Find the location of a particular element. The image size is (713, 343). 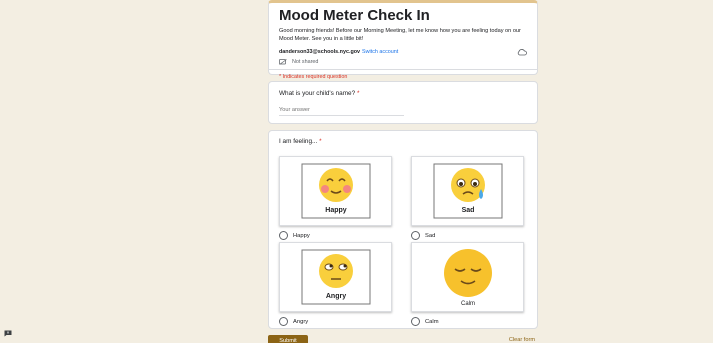

happy-caption: Happy is located at coordinates (336, 210).